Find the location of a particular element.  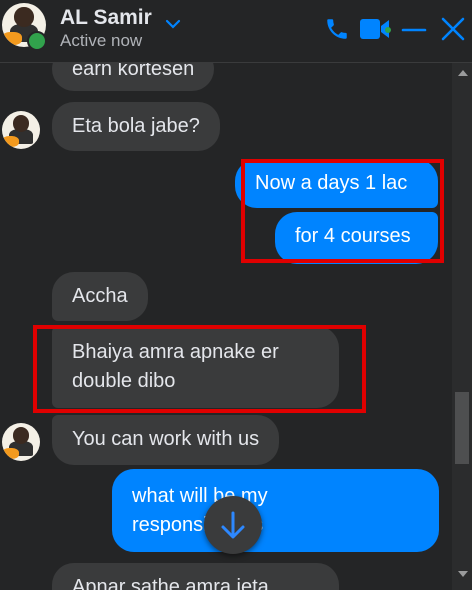

message-text: Accha is located at coordinates (100, 296).